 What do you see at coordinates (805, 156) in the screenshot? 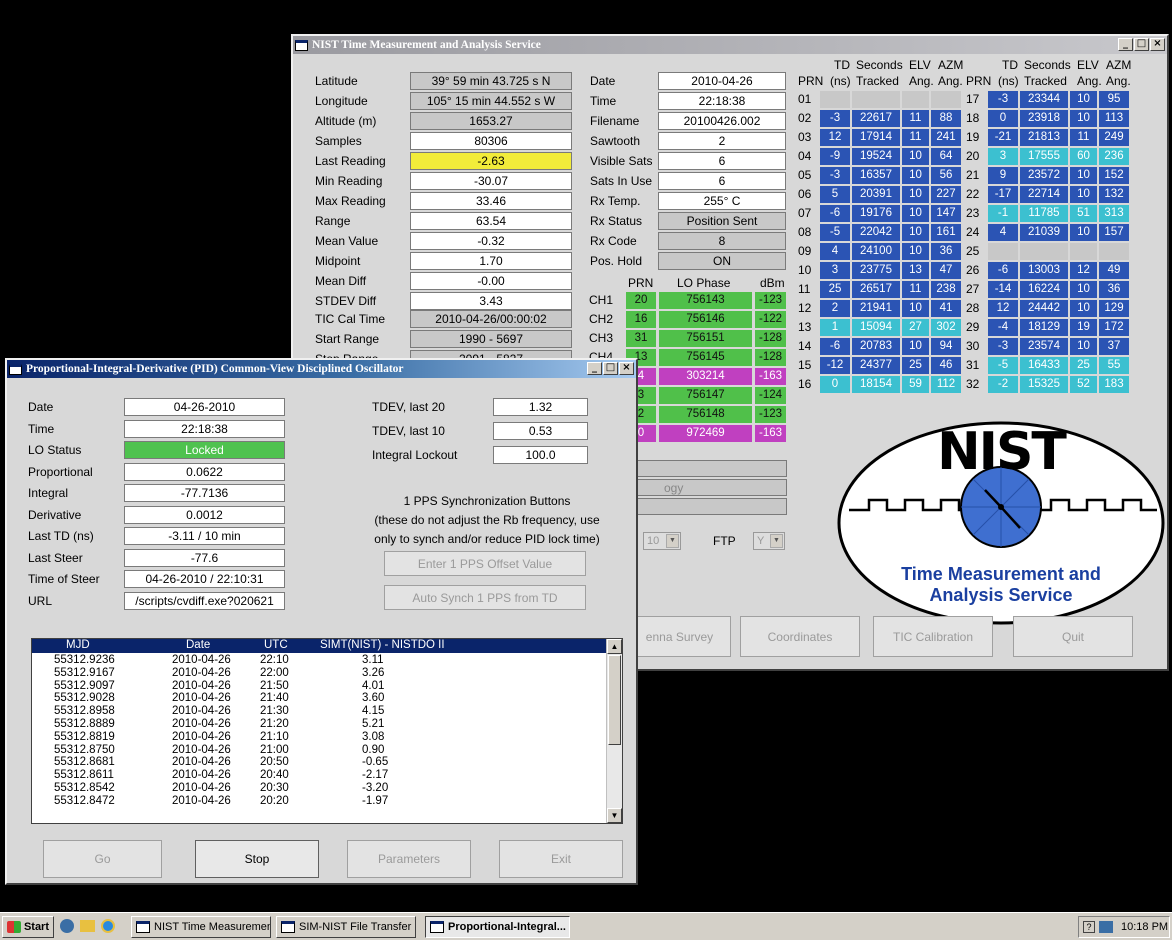
I see `sat-prn: 04` at bounding box center [805, 156].